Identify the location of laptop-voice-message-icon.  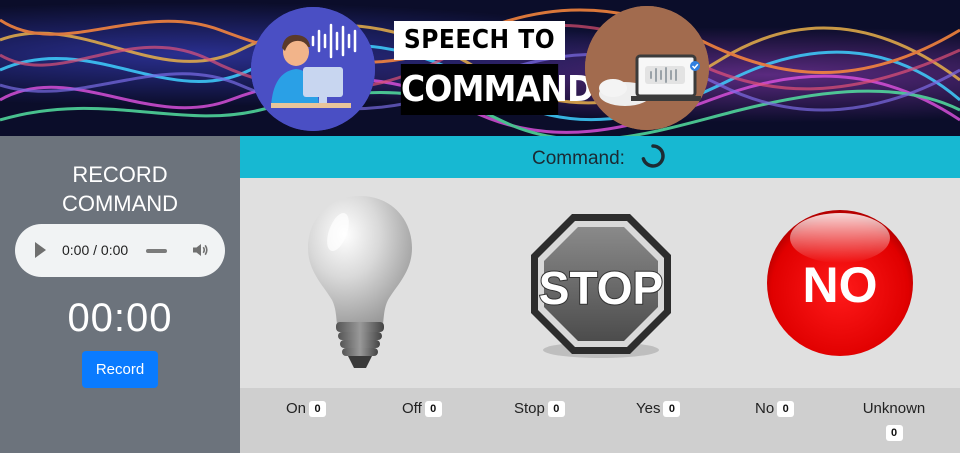
(647, 68).